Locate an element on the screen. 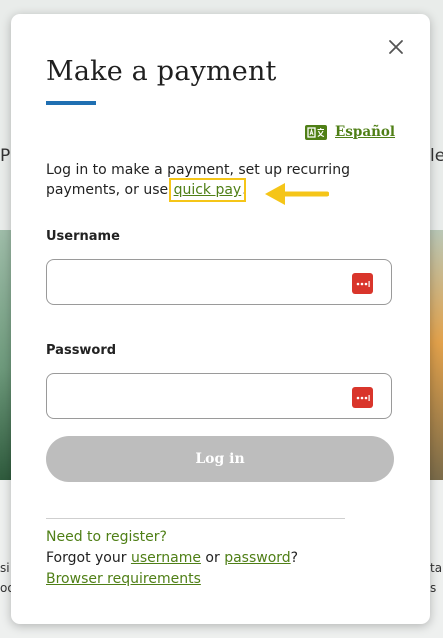 This screenshot has height=638, width=443. forgot-suffix: ? is located at coordinates (294, 558).